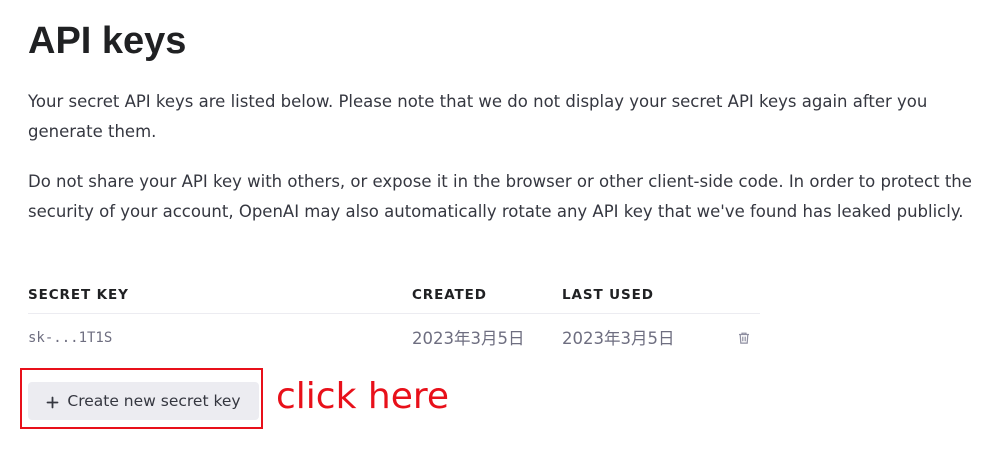 The width and height of the screenshot is (982, 455). What do you see at coordinates (449, 295) in the screenshot?
I see `column-header-created: CREATED` at bounding box center [449, 295].